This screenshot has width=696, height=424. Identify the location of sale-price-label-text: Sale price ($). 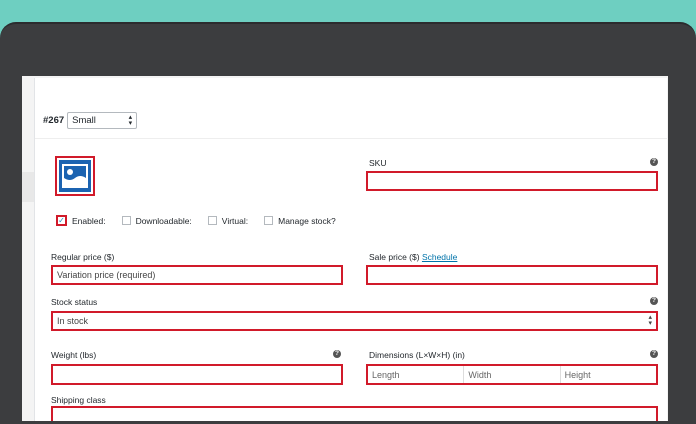
(394, 257).